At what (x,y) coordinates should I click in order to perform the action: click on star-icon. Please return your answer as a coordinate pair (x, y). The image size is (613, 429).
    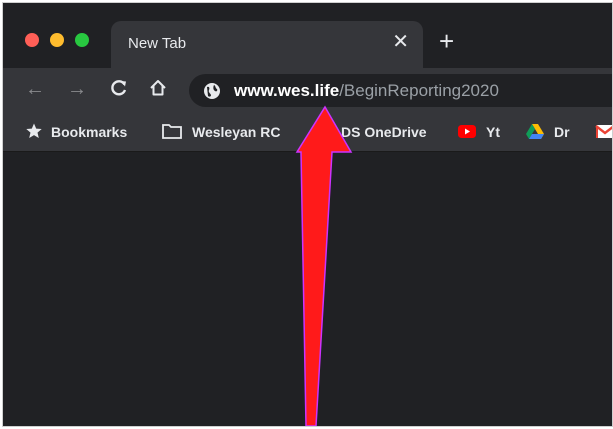
    Looking at the image, I should click on (34, 130).